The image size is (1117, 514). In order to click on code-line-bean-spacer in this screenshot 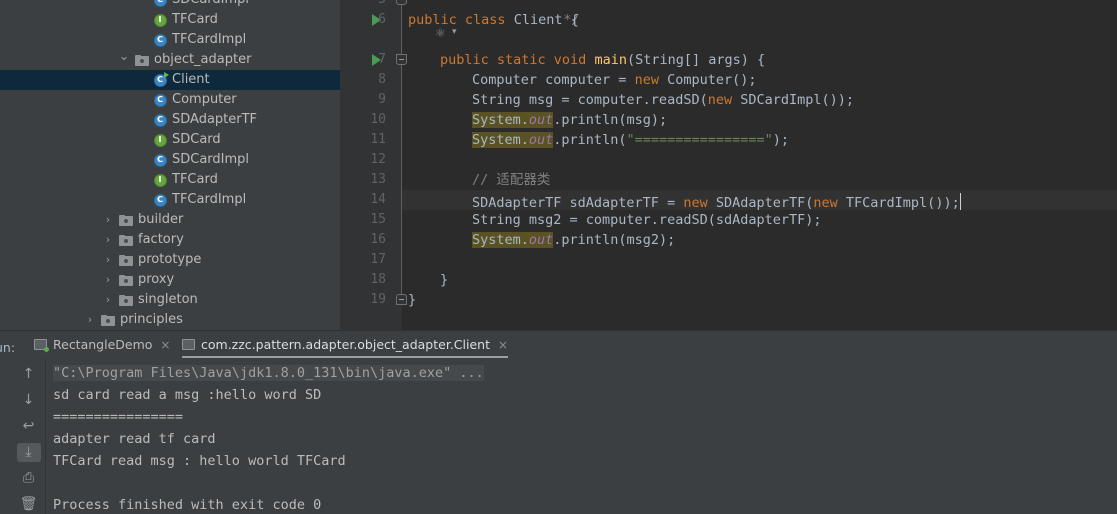, I will do `click(759, 40)`.